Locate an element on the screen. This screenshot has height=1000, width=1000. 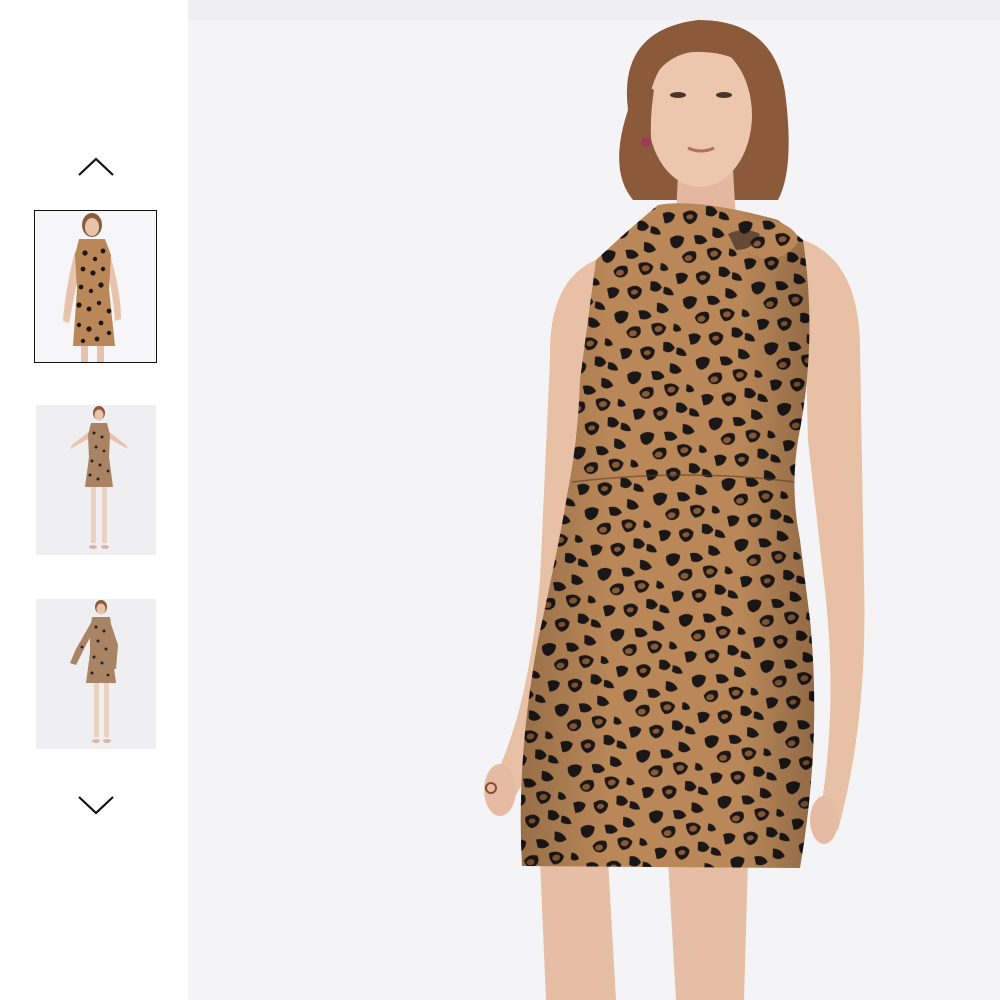
chevron-down-icon is located at coordinates (96, 805).